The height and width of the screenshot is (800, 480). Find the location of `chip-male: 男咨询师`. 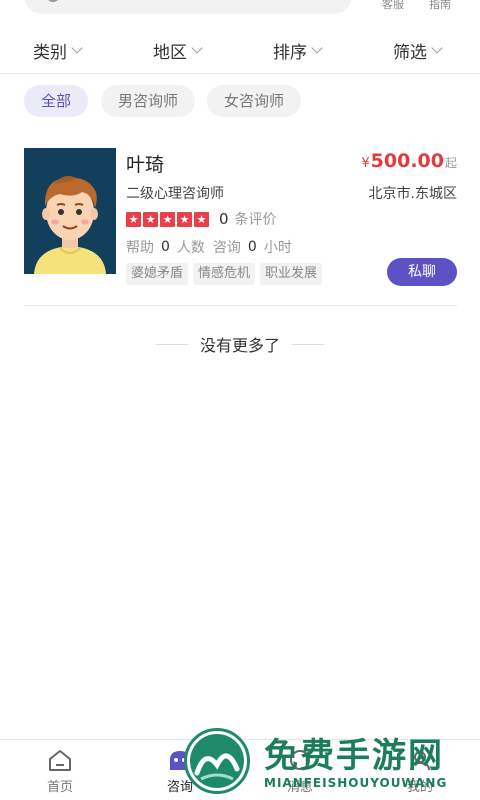

chip-male: 男咨询师 is located at coordinates (148, 101).